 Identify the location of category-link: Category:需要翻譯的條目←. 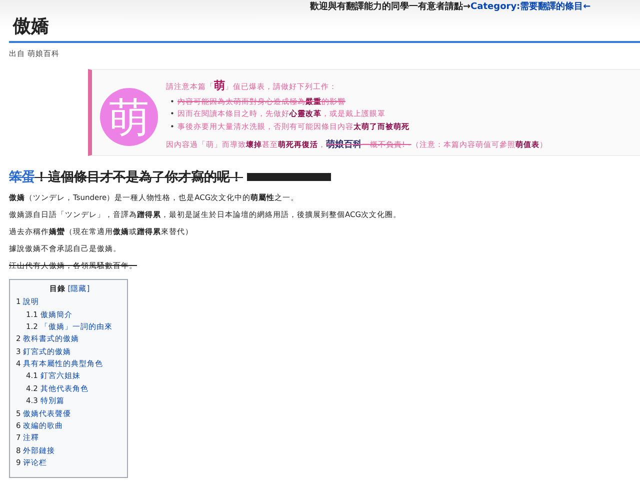
(530, 7).